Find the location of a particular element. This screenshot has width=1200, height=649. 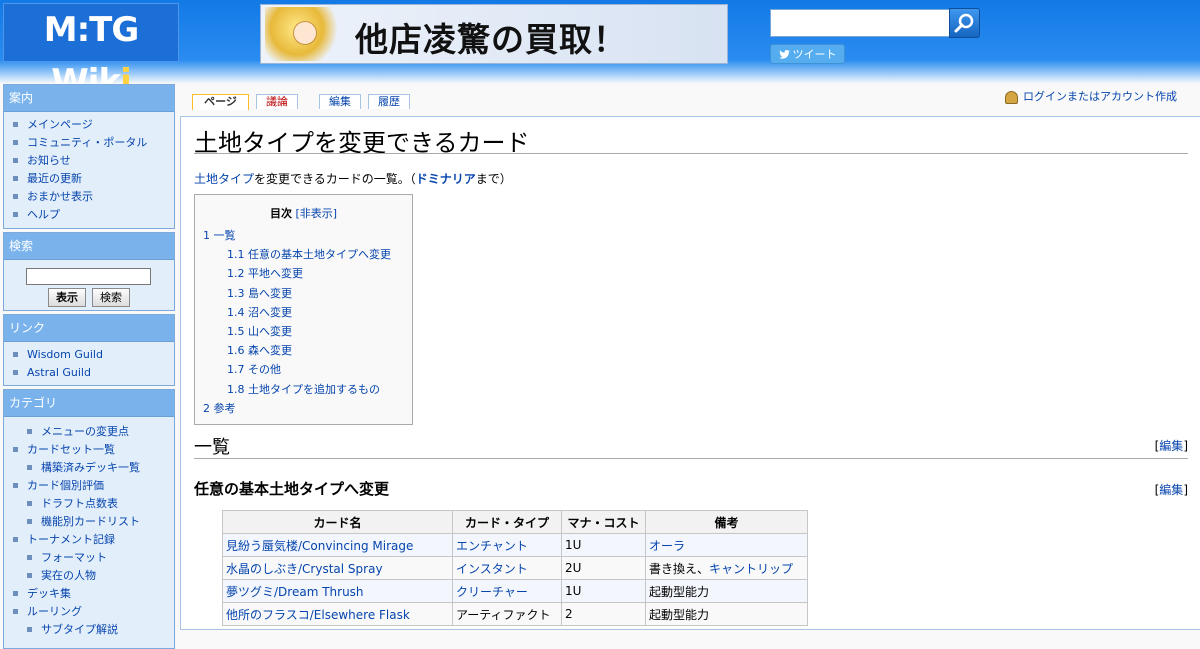

section-heading-list: 一覧 is located at coordinates (212, 447).